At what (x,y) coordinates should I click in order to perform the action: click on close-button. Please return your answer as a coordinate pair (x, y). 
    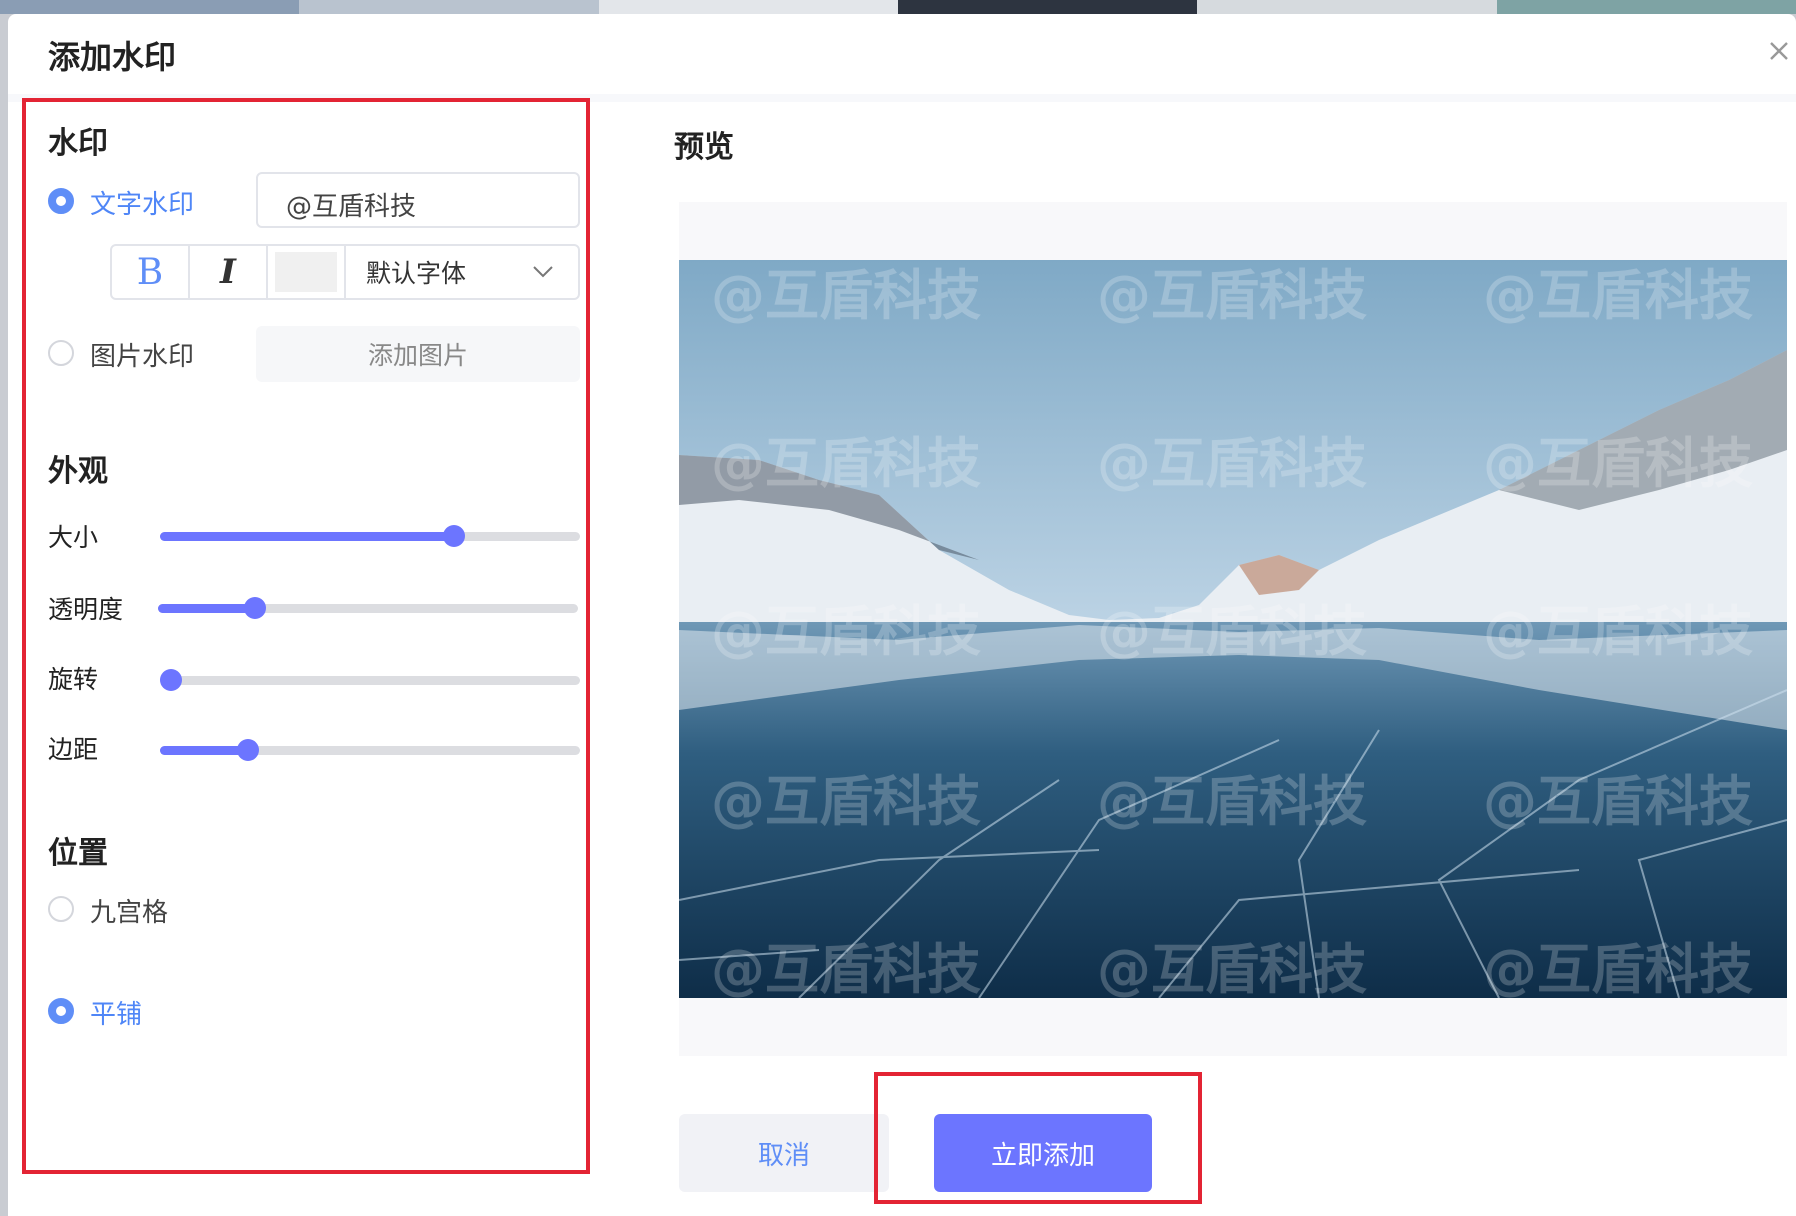
    Looking at the image, I should click on (1779, 51).